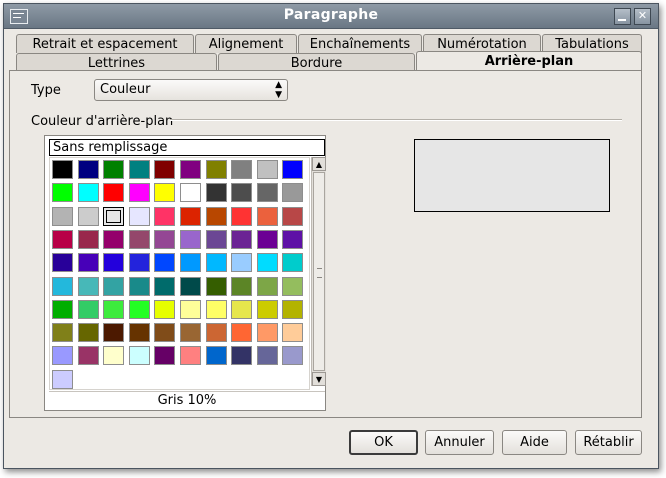  What do you see at coordinates (360, 43) in the screenshot?
I see `tab-enchainements: Enchaînements` at bounding box center [360, 43].